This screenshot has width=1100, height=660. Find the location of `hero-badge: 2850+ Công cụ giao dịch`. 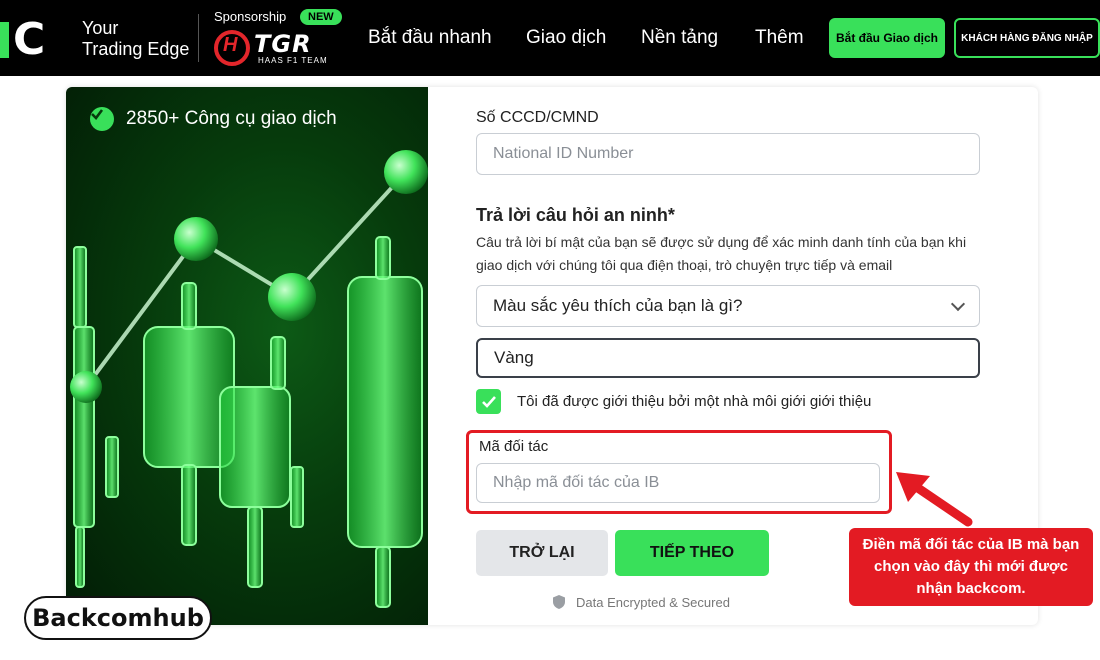

hero-badge: 2850+ Công cụ giao dịch is located at coordinates (213, 119).